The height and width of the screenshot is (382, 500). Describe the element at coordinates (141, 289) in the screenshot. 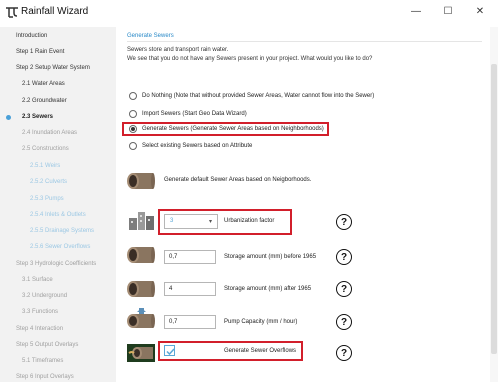

I see `sewer-pipe-after-icon` at that location.